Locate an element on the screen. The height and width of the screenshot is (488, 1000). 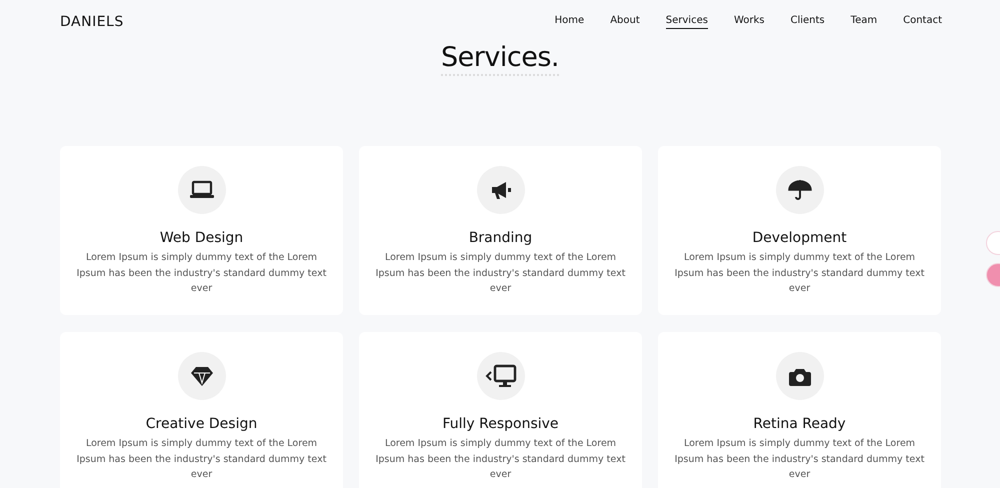
card-title: Web Design is located at coordinates (202, 238).